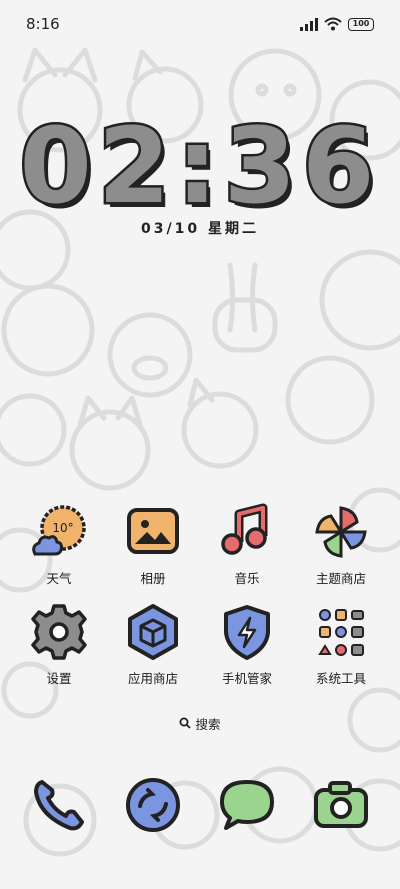  What do you see at coordinates (59, 678) in the screenshot?
I see `app-label: 设置` at bounding box center [59, 678].